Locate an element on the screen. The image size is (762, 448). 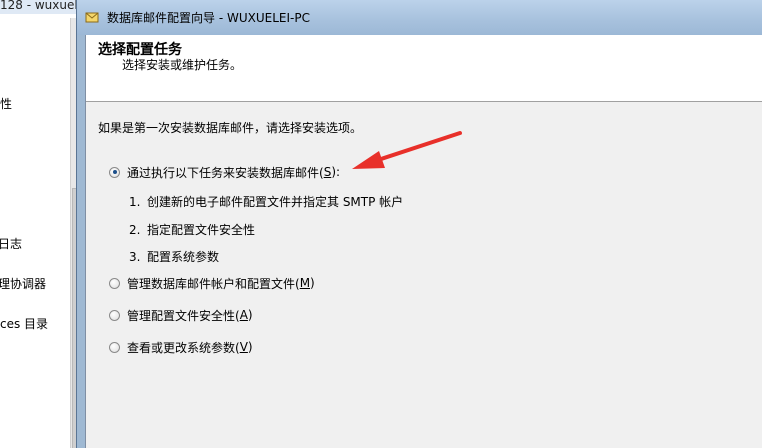
step-number: 2. is located at coordinates (135, 230).